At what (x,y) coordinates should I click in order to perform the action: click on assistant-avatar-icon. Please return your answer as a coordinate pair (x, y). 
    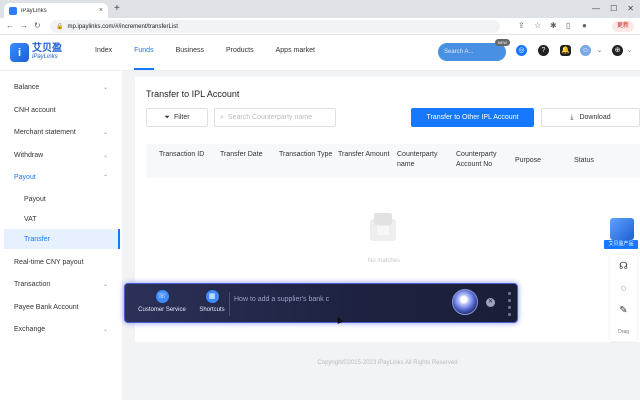
    Looking at the image, I should click on (465, 302).